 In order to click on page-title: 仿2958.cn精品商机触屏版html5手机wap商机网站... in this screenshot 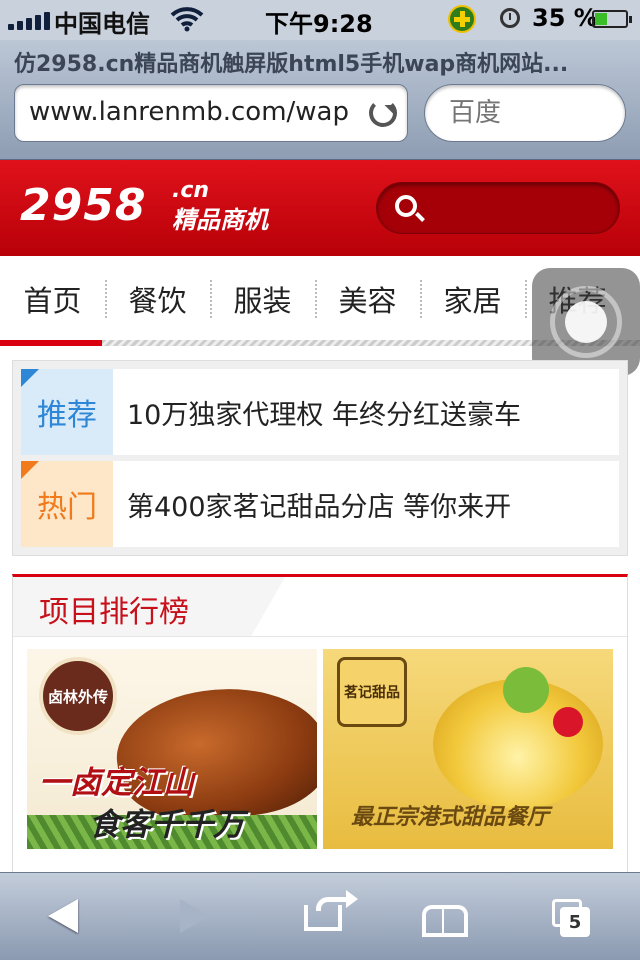, I will do `click(291, 64)`.